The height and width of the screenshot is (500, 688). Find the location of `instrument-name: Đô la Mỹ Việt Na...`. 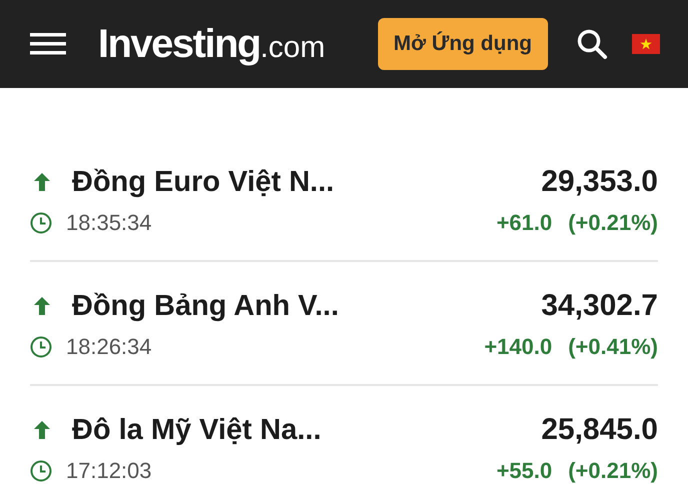

instrument-name: Đô la Mỹ Việt Na... is located at coordinates (197, 430).